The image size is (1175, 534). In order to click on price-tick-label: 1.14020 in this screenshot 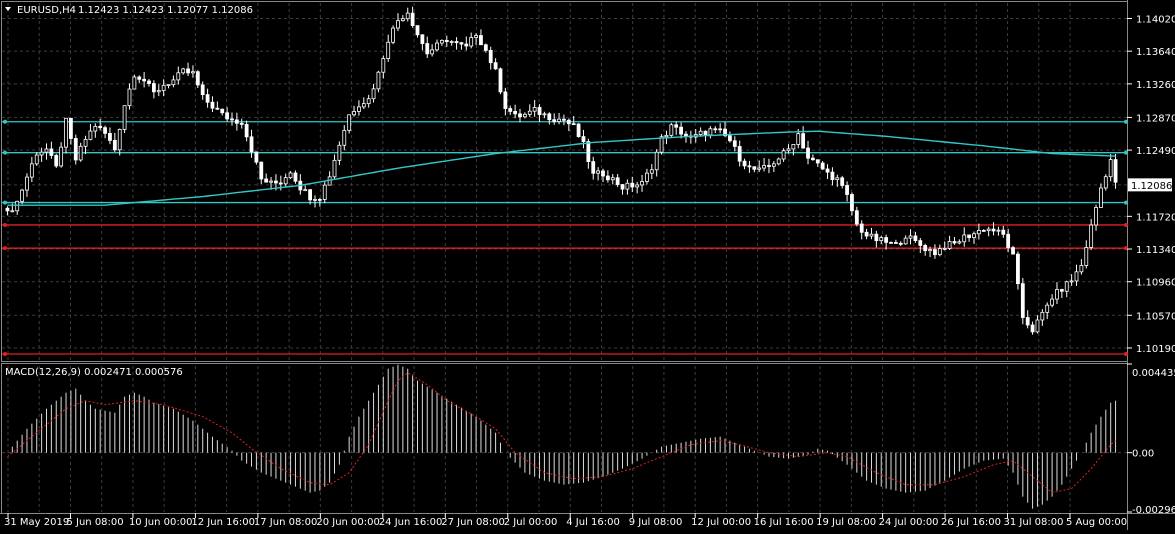, I will do `click(1155, 19)`.